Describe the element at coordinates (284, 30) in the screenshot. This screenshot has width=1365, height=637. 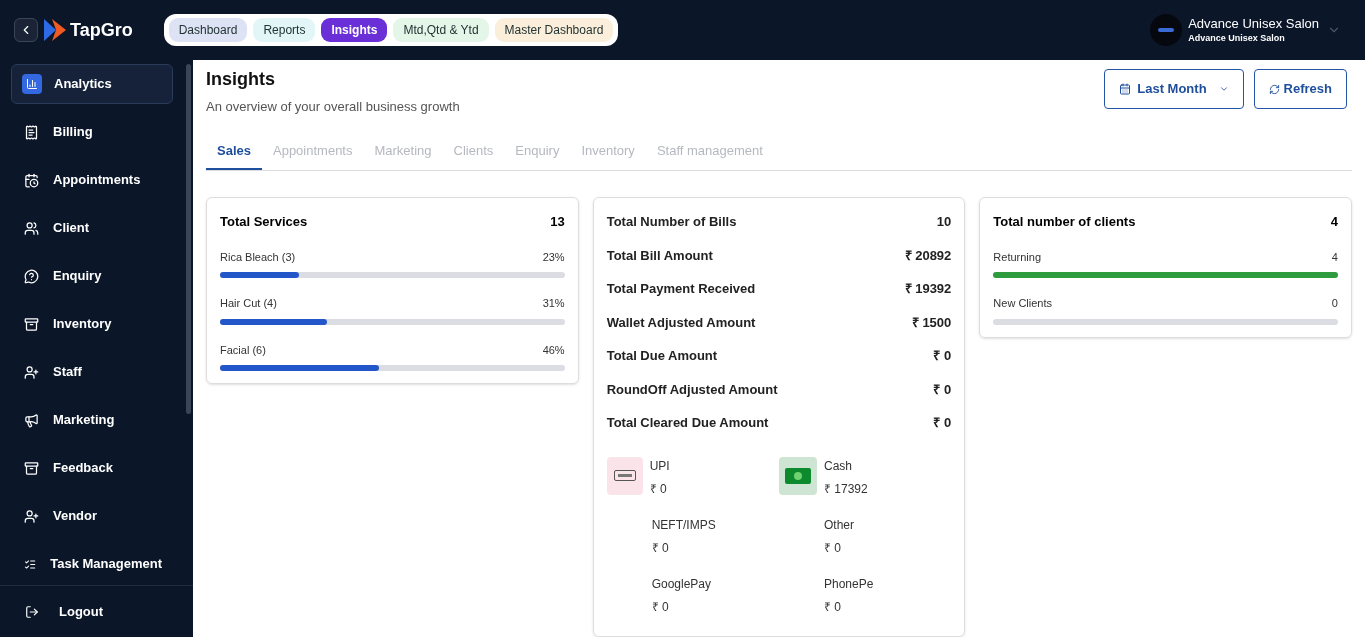
I see `nav-pill: Reports` at that location.